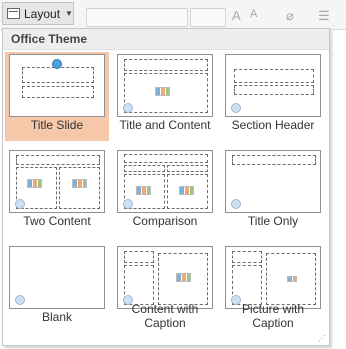 Image resolution: width=346 pixels, height=349 pixels. Describe the element at coordinates (57, 125) in the screenshot. I see `layout-label: Title Slide` at that location.